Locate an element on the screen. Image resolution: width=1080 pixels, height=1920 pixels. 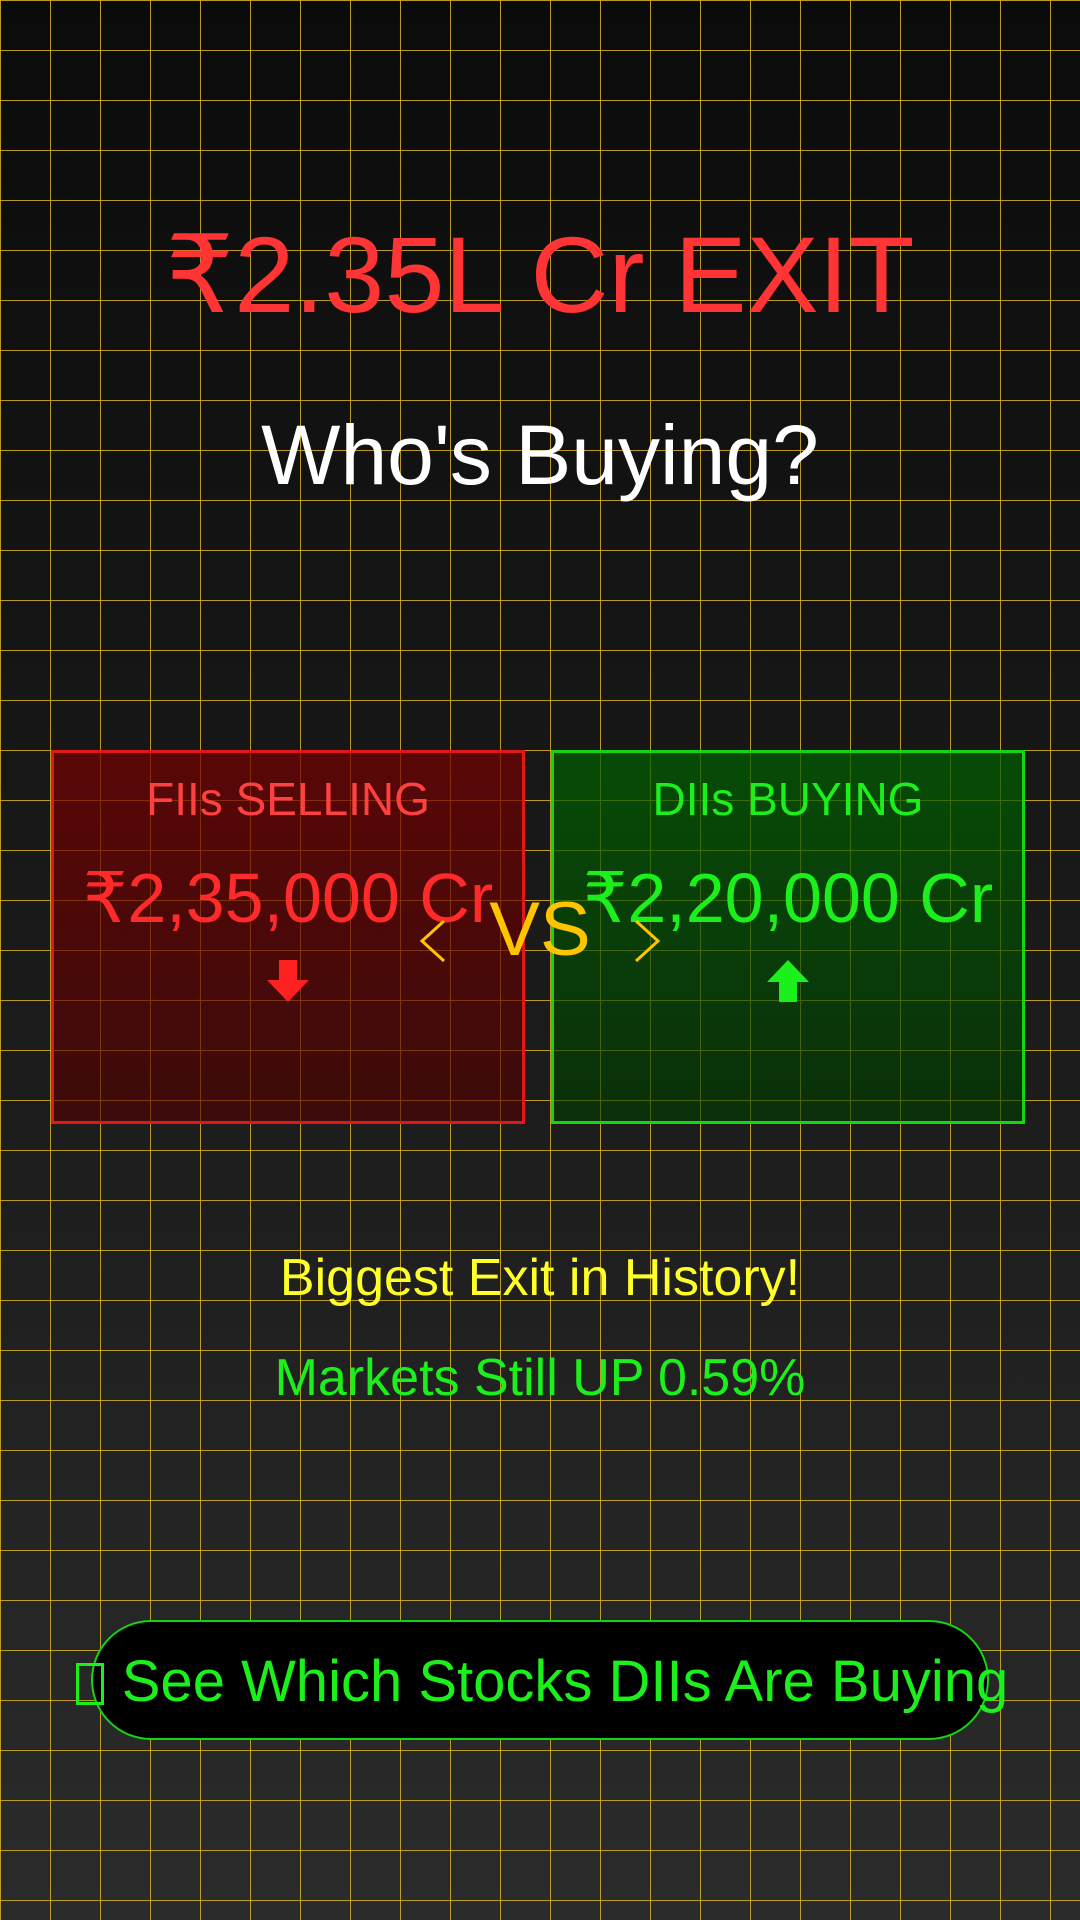
arrow-up-icon is located at coordinates (788, 981).